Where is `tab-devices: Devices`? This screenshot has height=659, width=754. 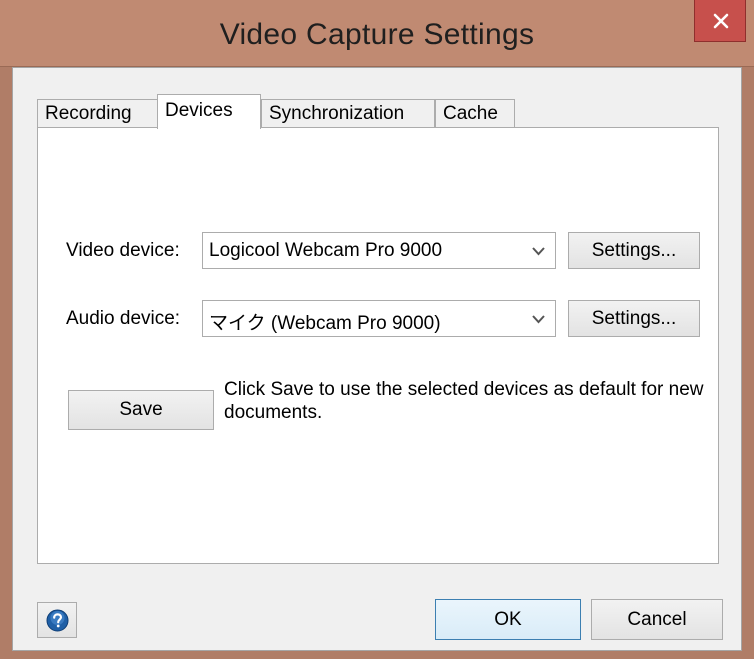 tab-devices: Devices is located at coordinates (209, 111).